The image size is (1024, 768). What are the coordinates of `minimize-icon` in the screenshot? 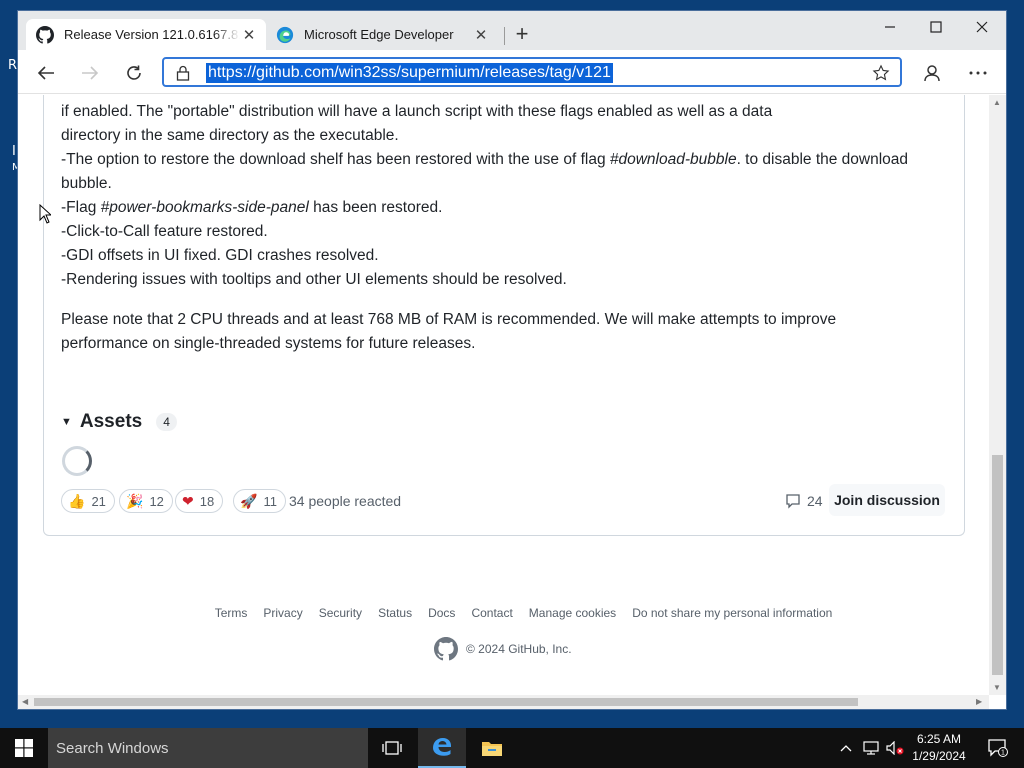 It's located at (890, 27).